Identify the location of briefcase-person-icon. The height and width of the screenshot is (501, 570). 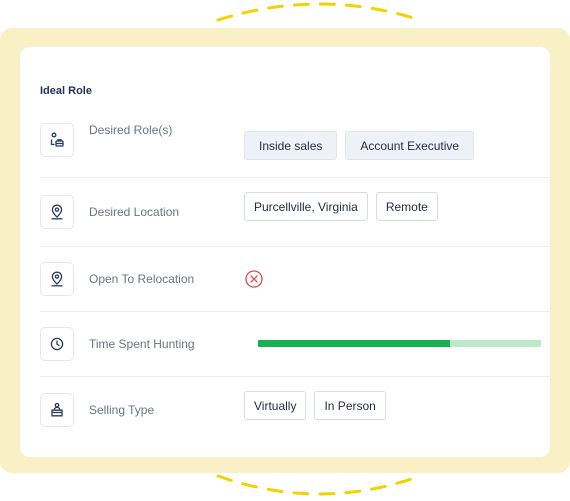
(57, 140).